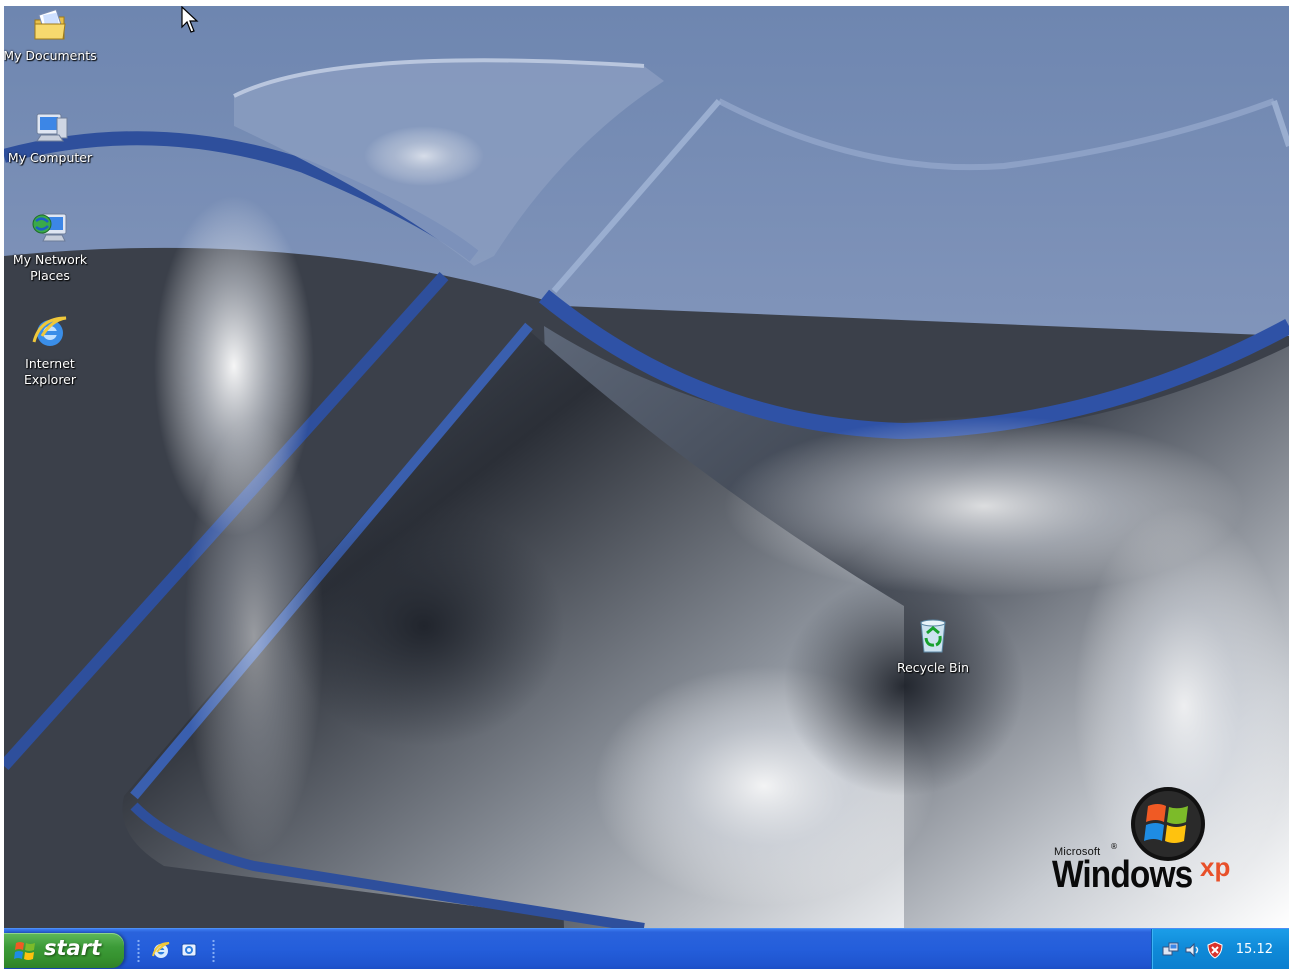 The width and height of the screenshot is (1290, 969). Describe the element at coordinates (1114, 846) in the screenshot. I see `registered-mark: ®` at that location.